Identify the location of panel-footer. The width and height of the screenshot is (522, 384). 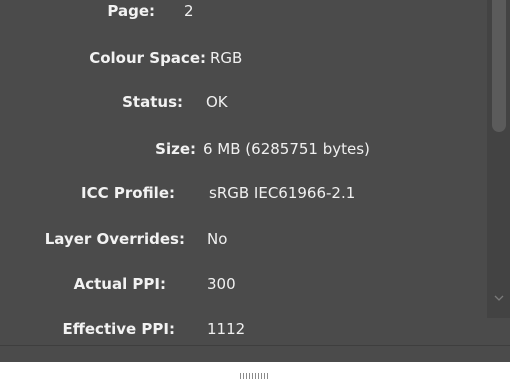
(255, 353).